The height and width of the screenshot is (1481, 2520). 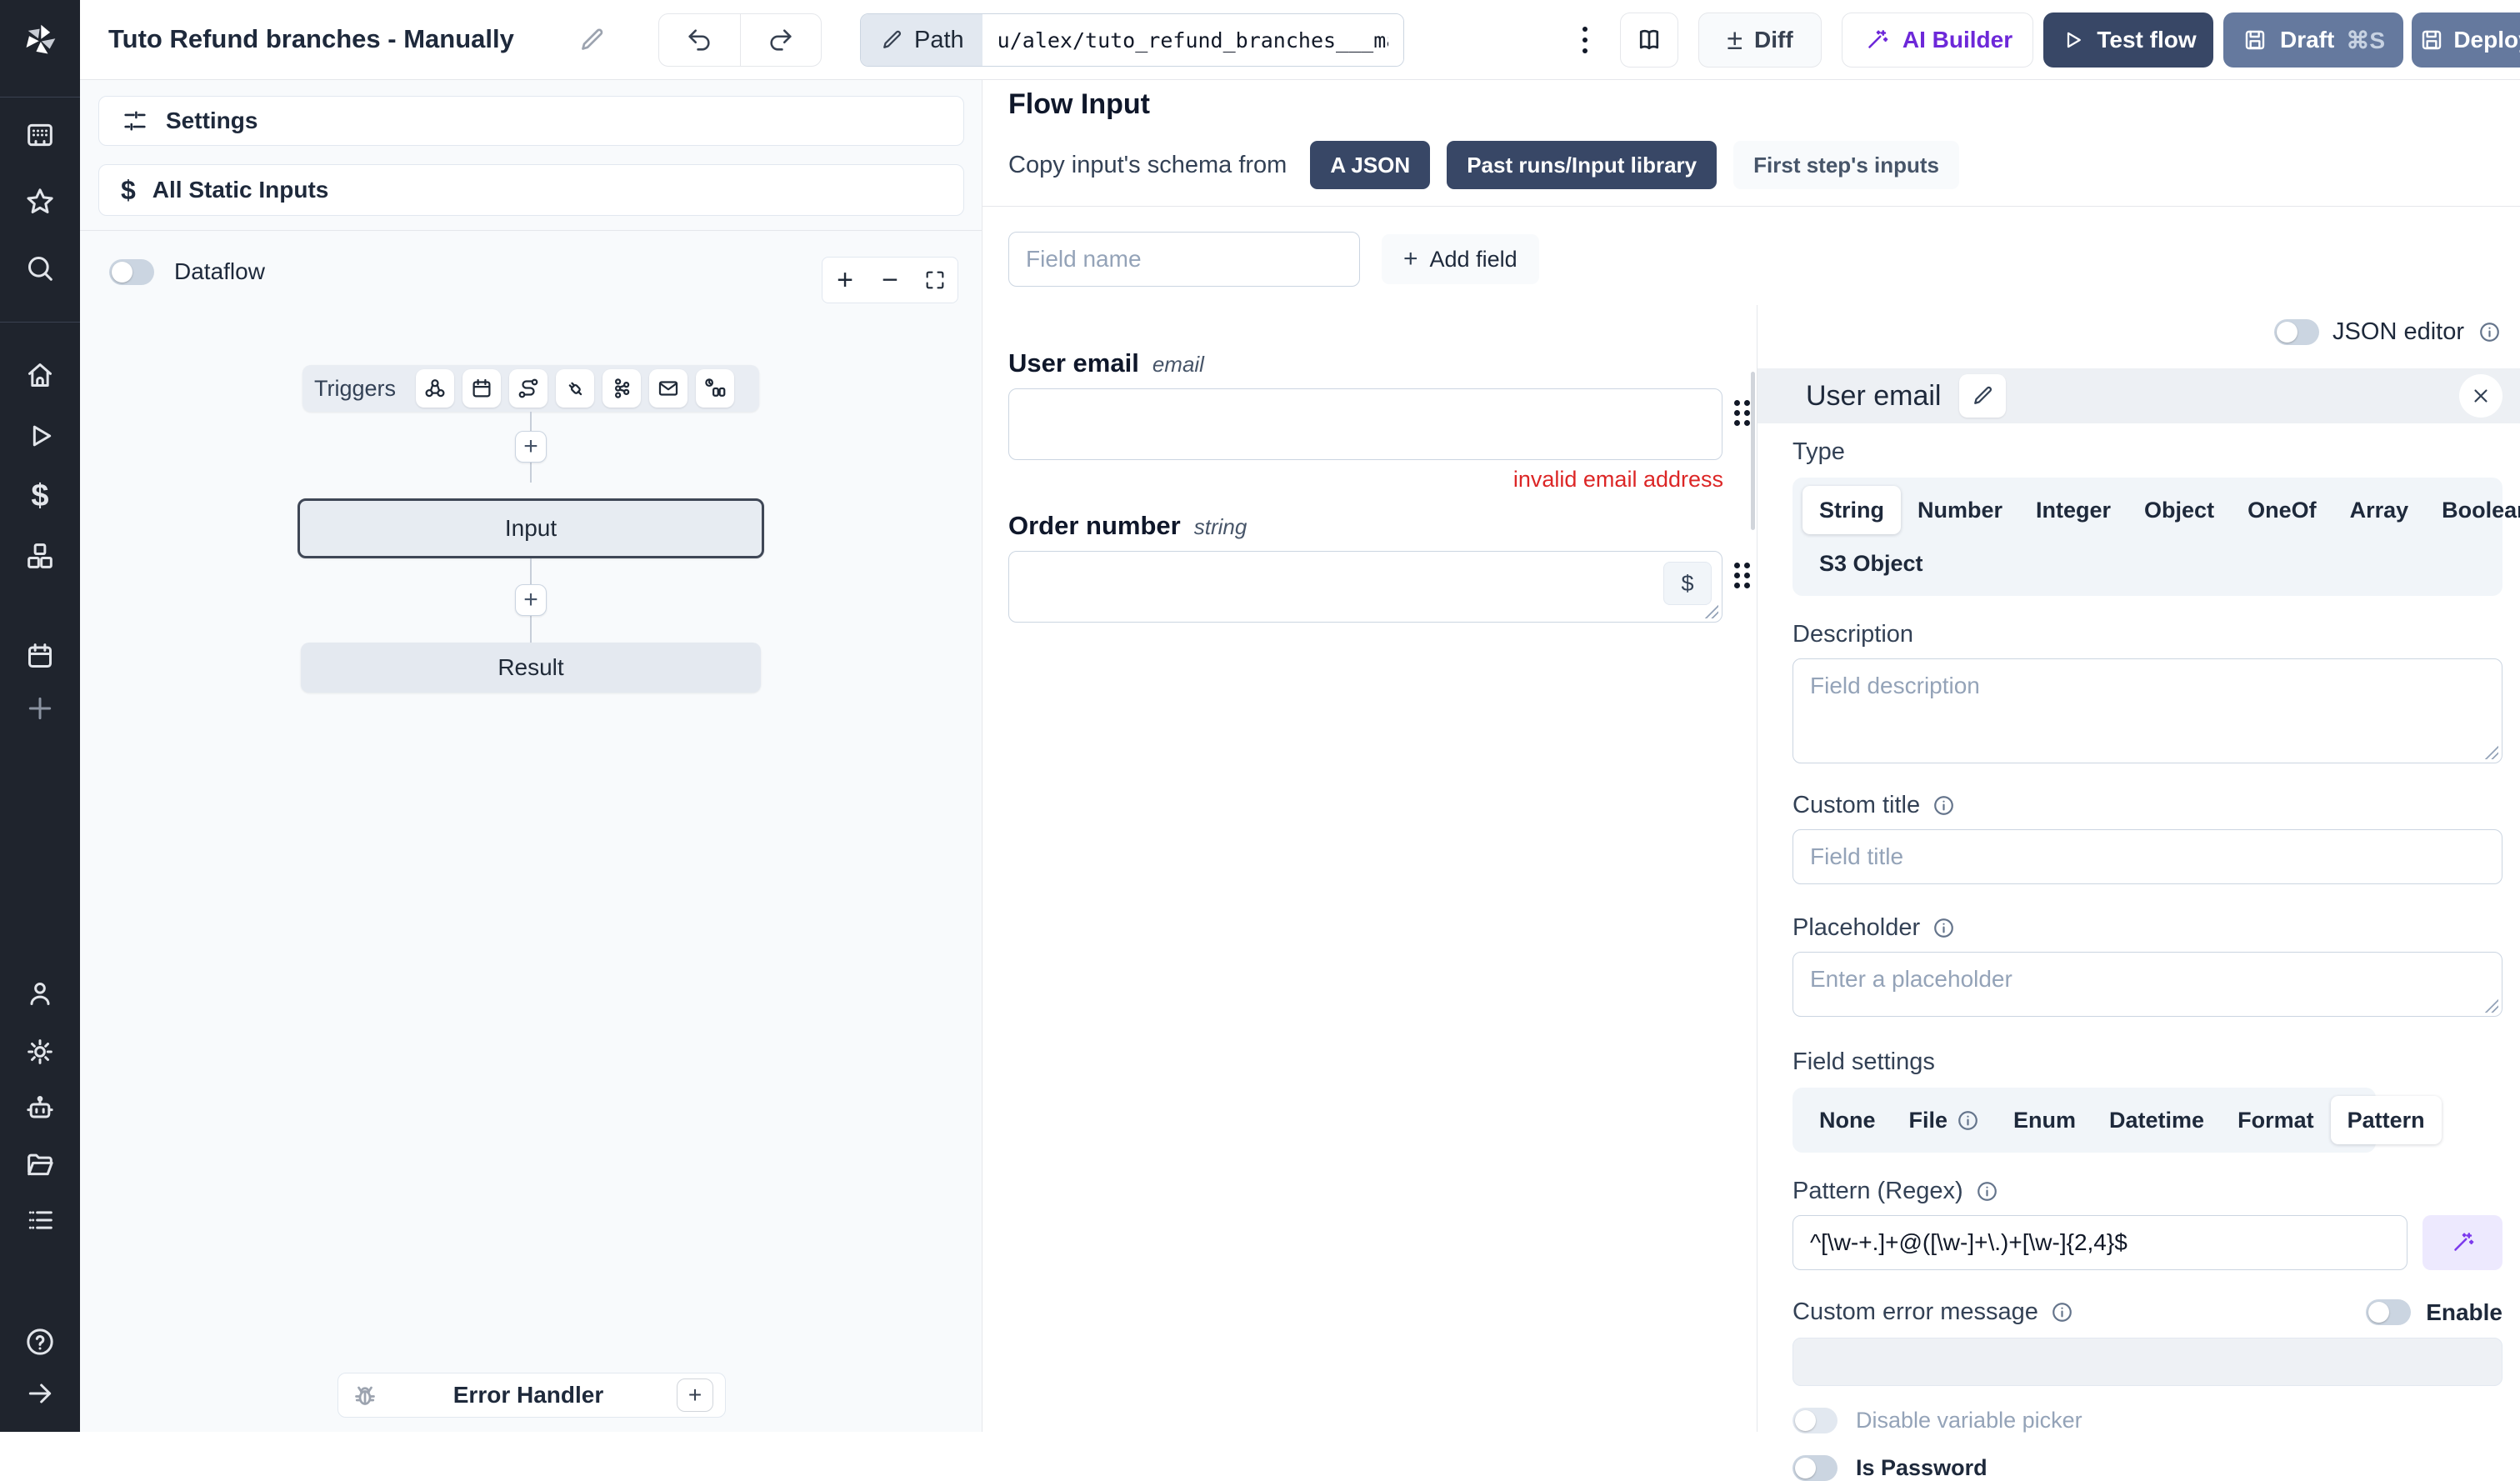 What do you see at coordinates (40, 656) in the screenshot?
I see `schedules-calendar-icon` at bounding box center [40, 656].